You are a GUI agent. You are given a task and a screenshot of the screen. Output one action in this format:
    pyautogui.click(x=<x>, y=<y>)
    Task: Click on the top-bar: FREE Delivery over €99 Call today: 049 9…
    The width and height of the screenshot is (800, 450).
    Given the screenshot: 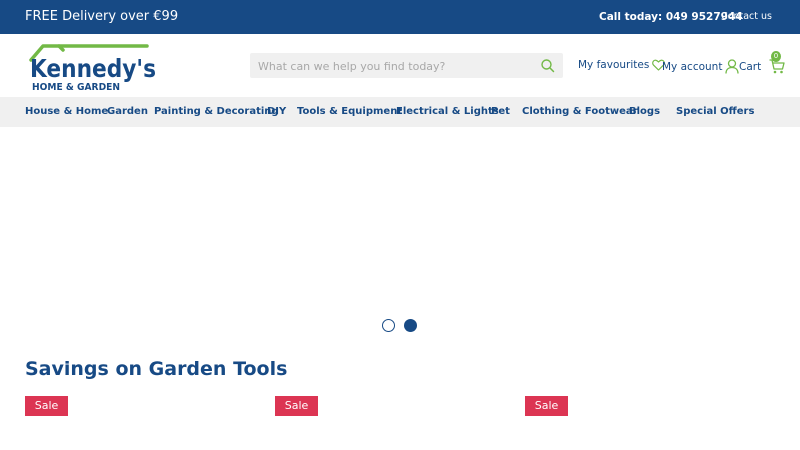 What is the action you would take?
    pyautogui.click(x=400, y=17)
    